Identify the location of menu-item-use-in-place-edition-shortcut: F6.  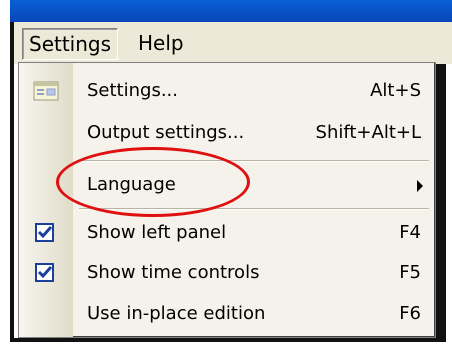
(410, 313).